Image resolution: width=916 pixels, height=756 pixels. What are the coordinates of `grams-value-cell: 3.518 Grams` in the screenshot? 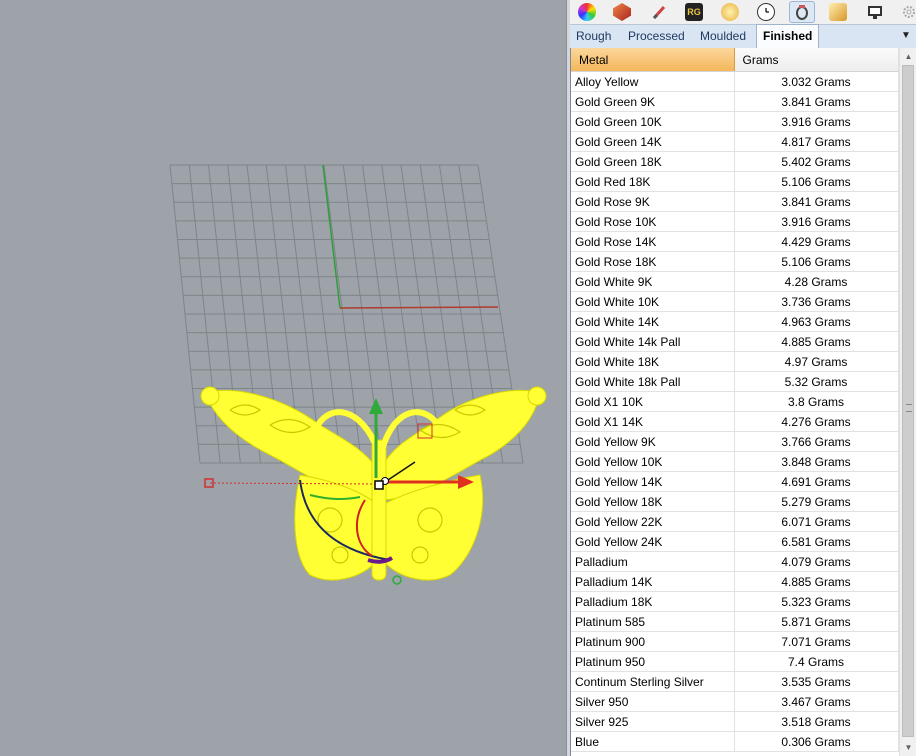 It's located at (816, 721).